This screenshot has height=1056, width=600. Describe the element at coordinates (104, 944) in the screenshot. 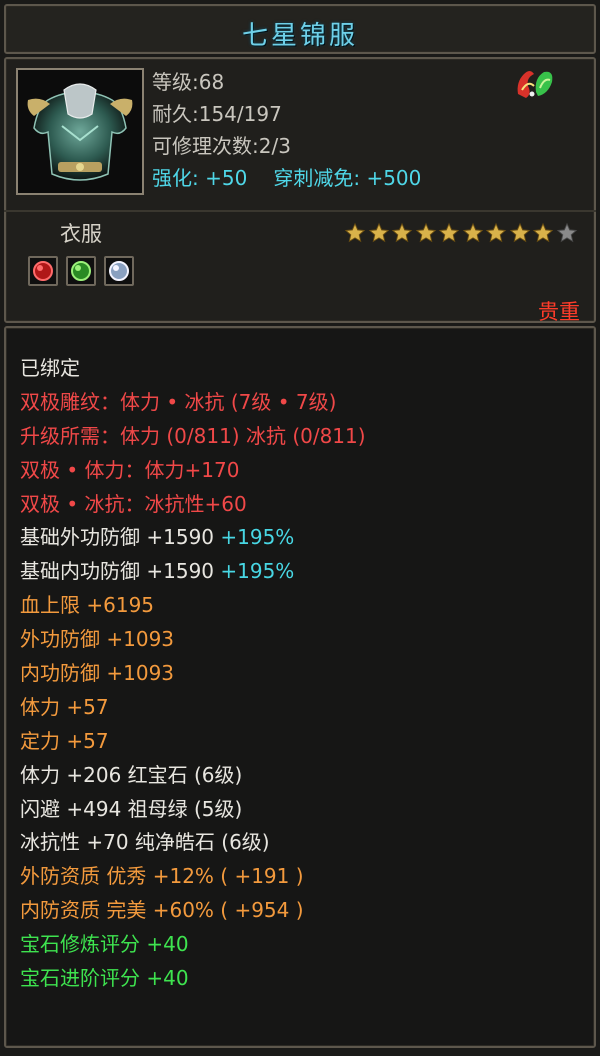

I see `stat-text: 宝石修炼评分 +40` at that location.